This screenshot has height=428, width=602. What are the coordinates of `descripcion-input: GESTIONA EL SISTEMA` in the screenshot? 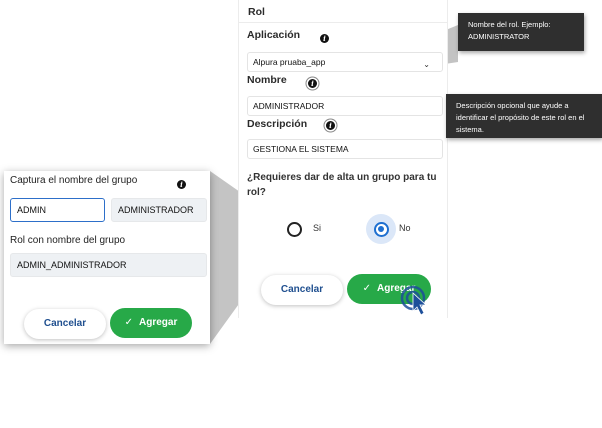 It's located at (345, 149).